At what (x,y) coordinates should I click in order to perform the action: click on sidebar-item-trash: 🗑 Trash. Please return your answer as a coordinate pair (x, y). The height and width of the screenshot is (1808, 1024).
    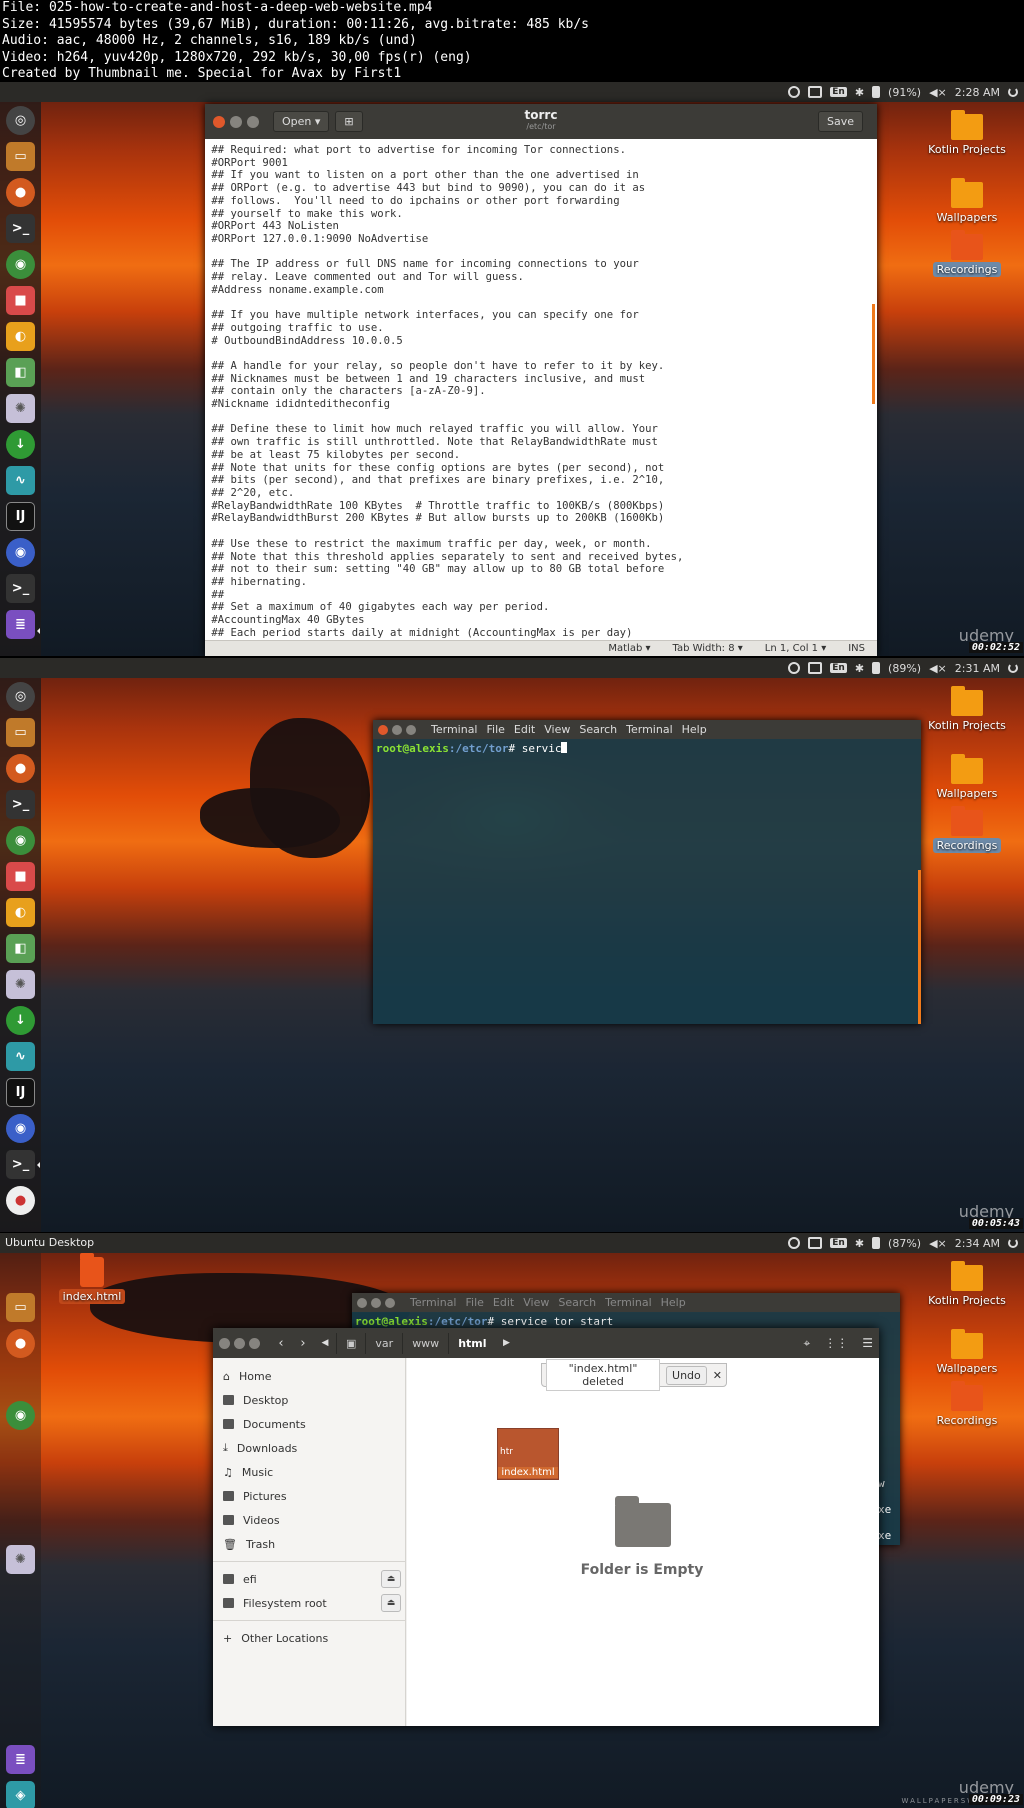
    Looking at the image, I should click on (309, 1544).